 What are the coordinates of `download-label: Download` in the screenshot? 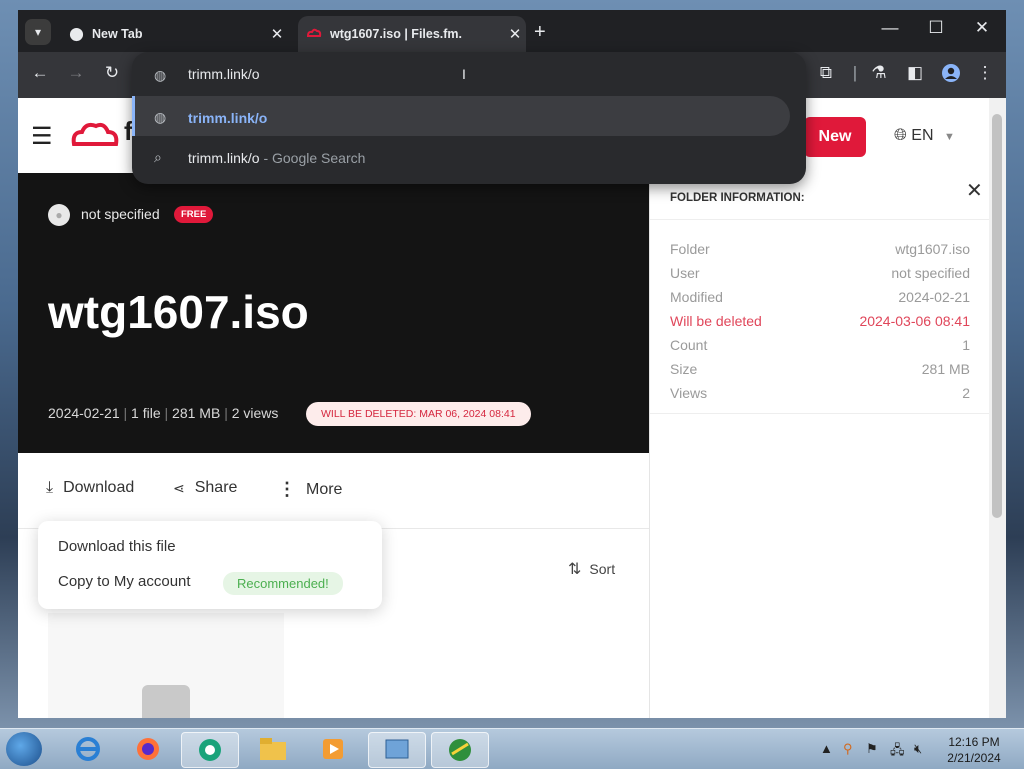 It's located at (99, 487).